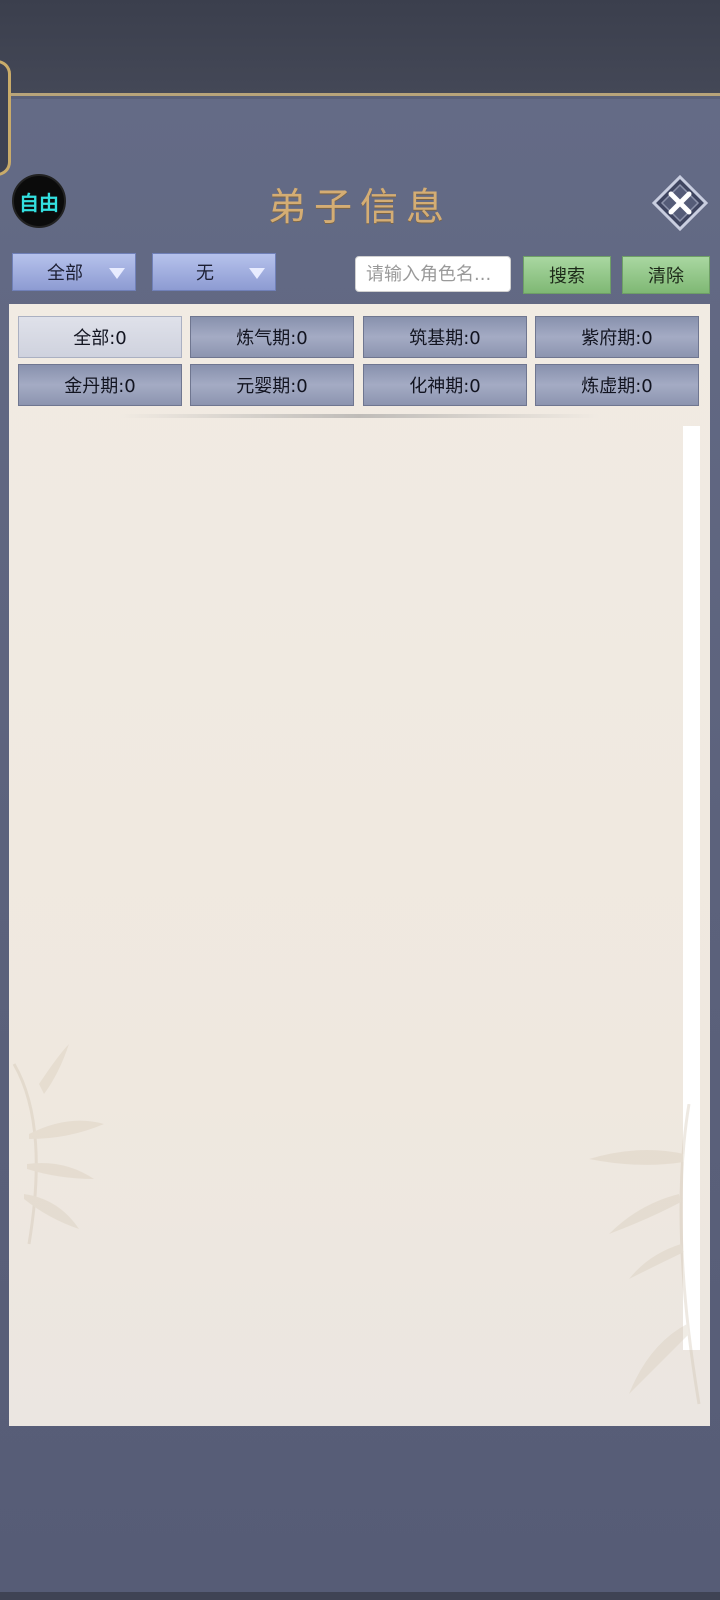  I want to click on category-dropdown: 全部, so click(74, 272).